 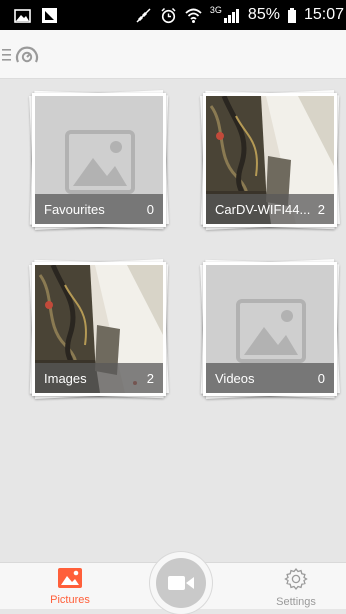 I want to click on nav-pictures: Pictures, so click(x=70, y=586).